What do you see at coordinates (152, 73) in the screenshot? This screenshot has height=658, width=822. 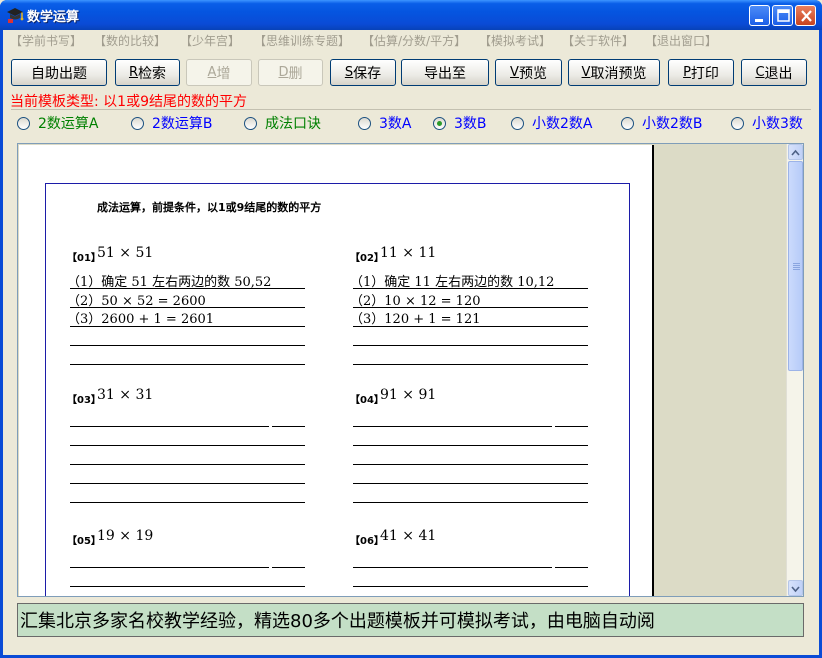 I see `search-label: 检索` at bounding box center [152, 73].